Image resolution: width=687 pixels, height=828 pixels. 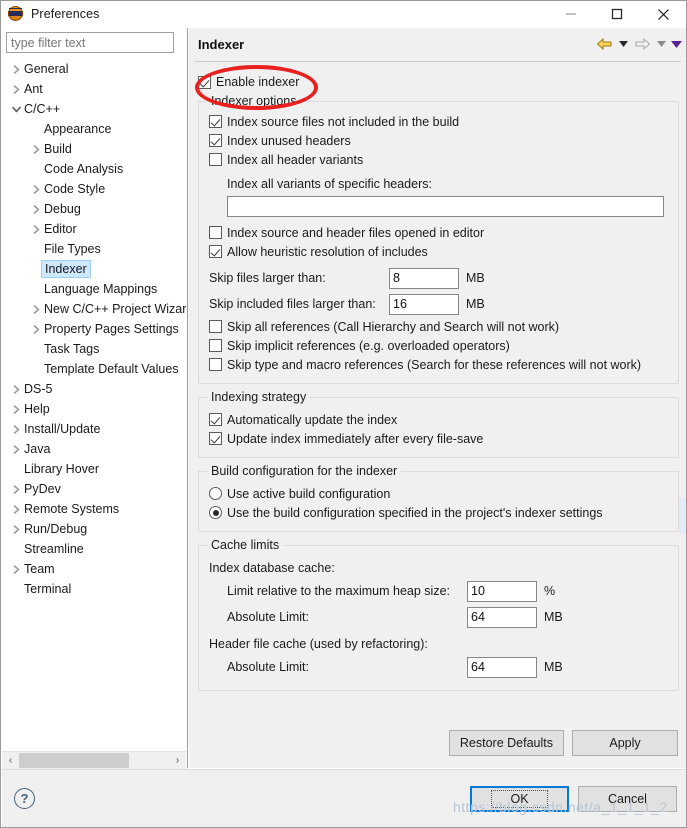 I want to click on sidebar-item-label: Build, so click(x=58, y=149).